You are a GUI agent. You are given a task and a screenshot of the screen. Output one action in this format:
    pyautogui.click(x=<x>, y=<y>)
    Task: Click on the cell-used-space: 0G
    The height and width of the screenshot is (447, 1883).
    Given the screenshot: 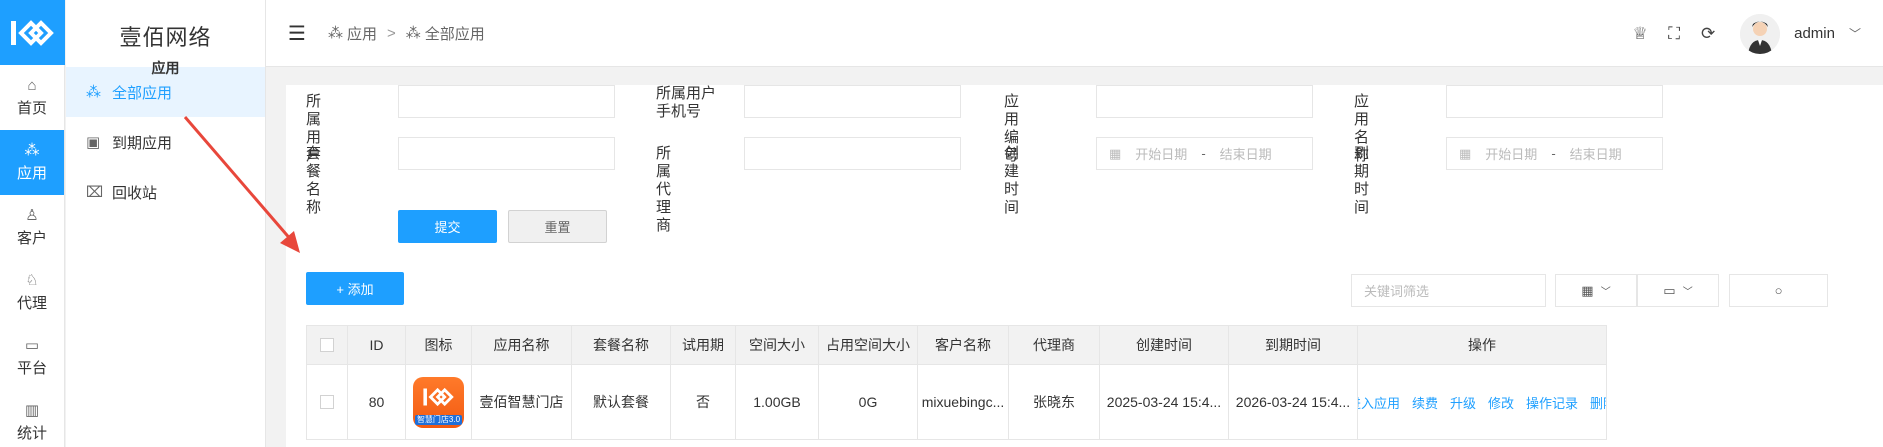 What is the action you would take?
    pyautogui.click(x=868, y=402)
    